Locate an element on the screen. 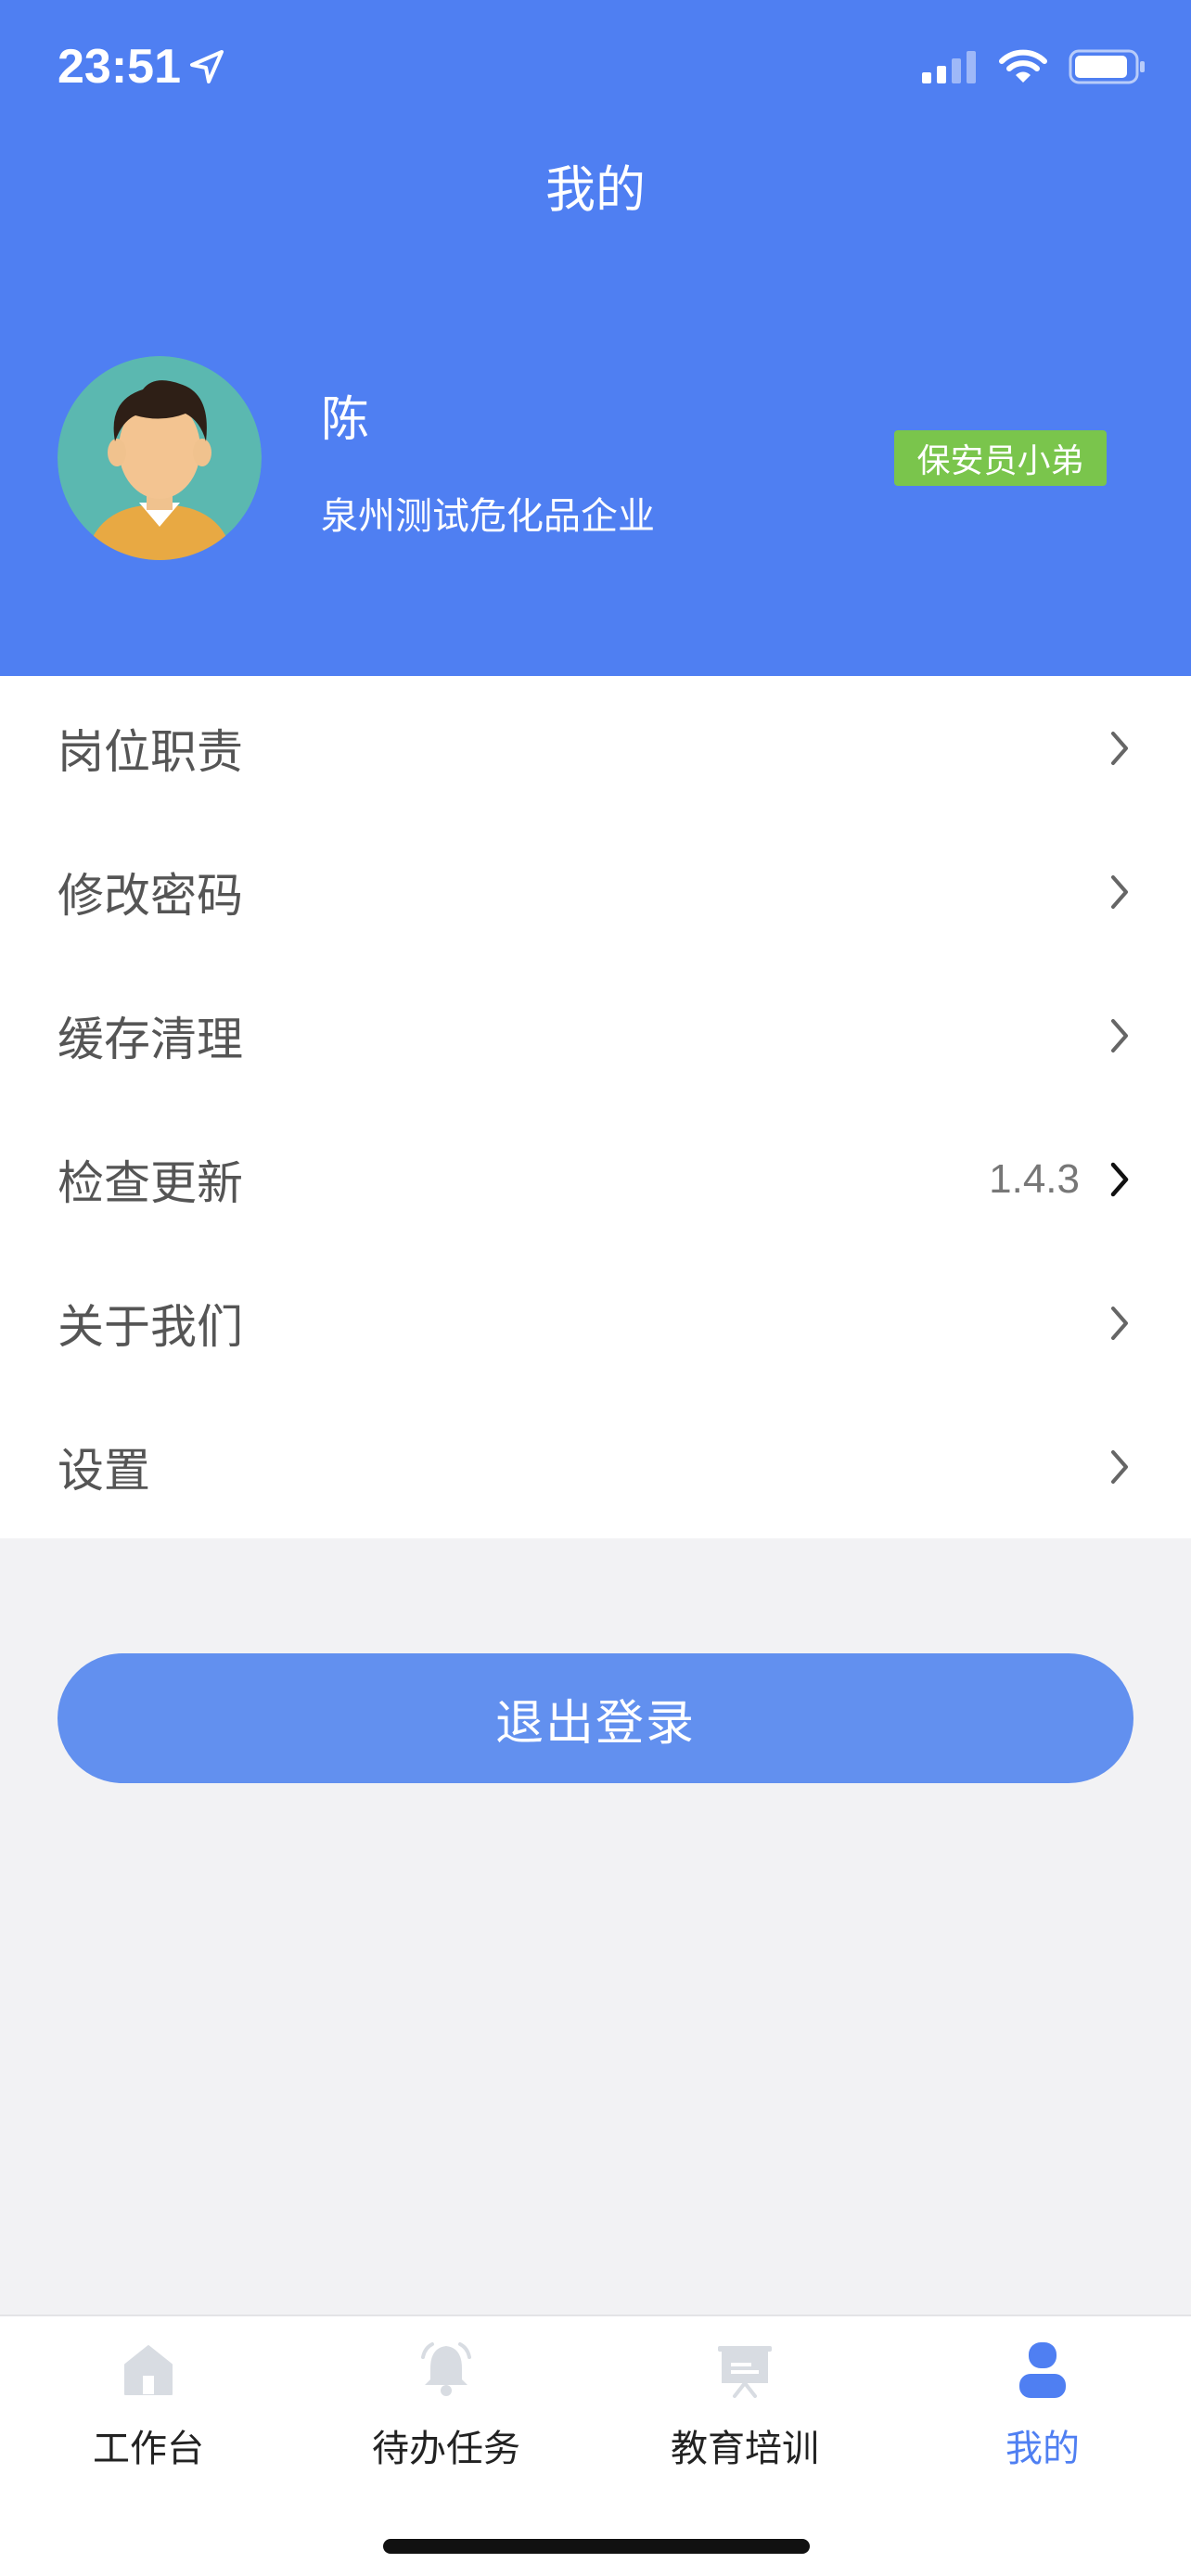 The width and height of the screenshot is (1191, 2576). role-badge: 保安员小弟 is located at coordinates (1000, 458).